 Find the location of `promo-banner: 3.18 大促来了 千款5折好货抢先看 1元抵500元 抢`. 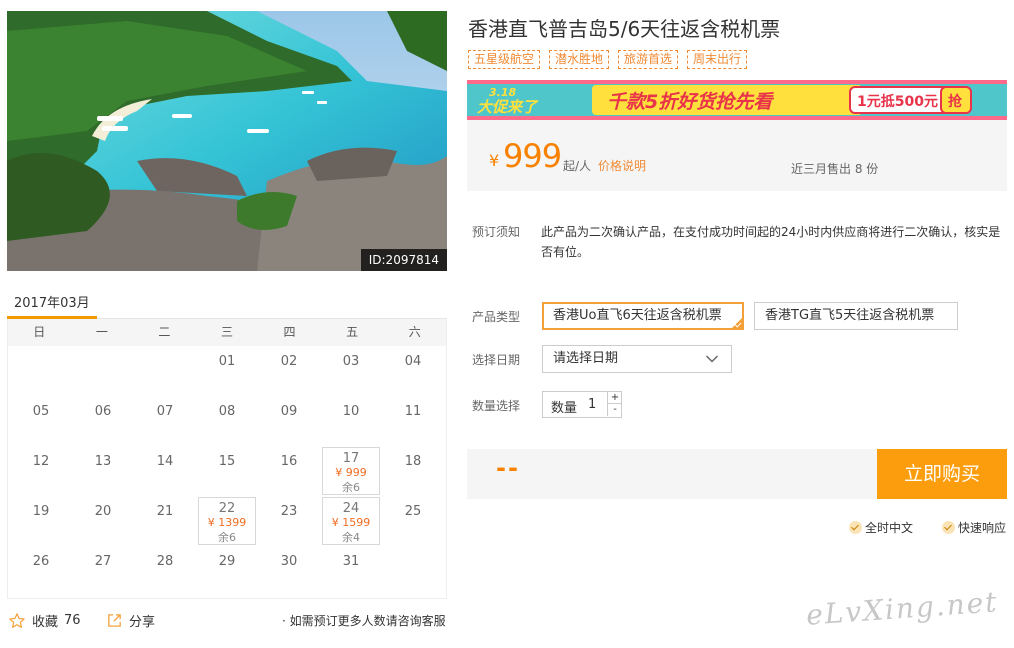

promo-banner: 3.18 大促来了 千款5折好货抢先看 1元抵500元 抢 is located at coordinates (737, 100).